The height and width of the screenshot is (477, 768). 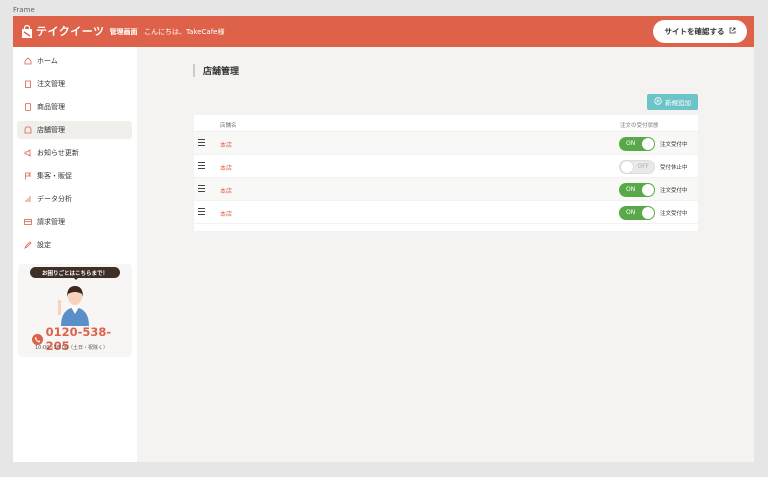 What do you see at coordinates (44, 245) in the screenshot?
I see `sidebar-item-label: 設定` at bounding box center [44, 245].